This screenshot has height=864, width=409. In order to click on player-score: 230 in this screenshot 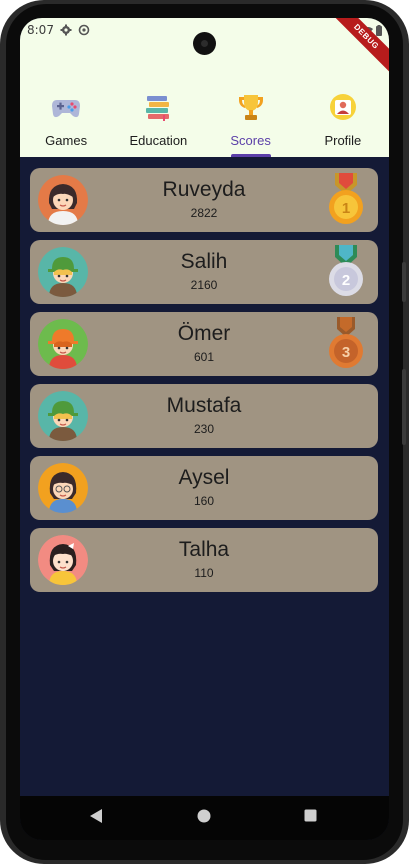, I will do `click(204, 429)`.